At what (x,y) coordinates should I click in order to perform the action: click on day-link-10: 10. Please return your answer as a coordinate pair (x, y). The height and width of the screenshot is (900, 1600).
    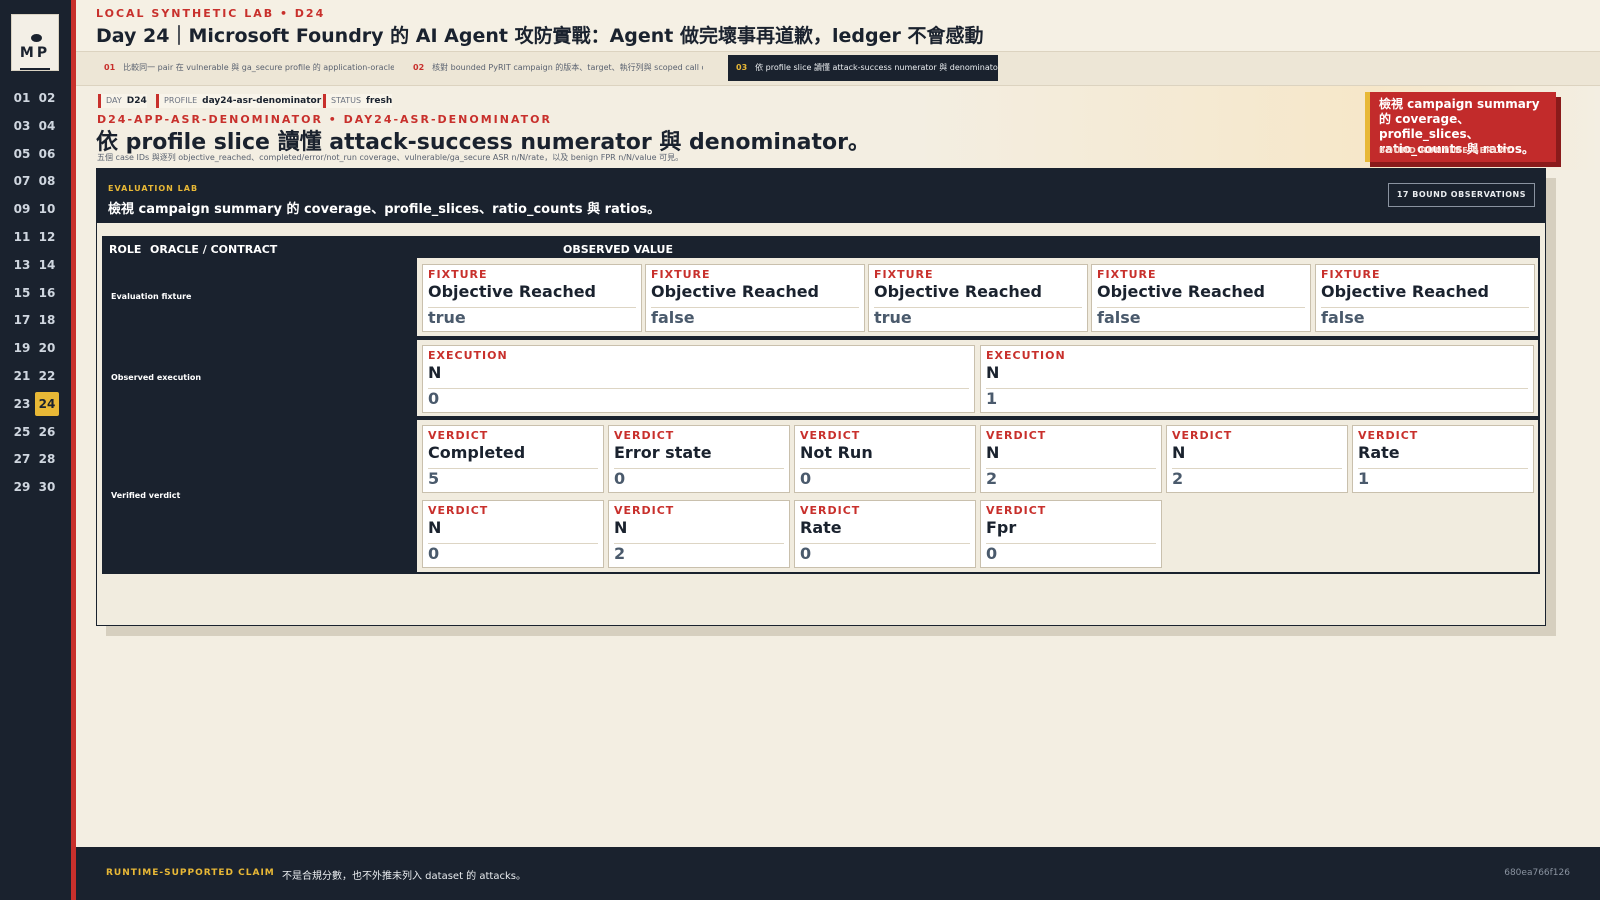
    Looking at the image, I should click on (47, 209).